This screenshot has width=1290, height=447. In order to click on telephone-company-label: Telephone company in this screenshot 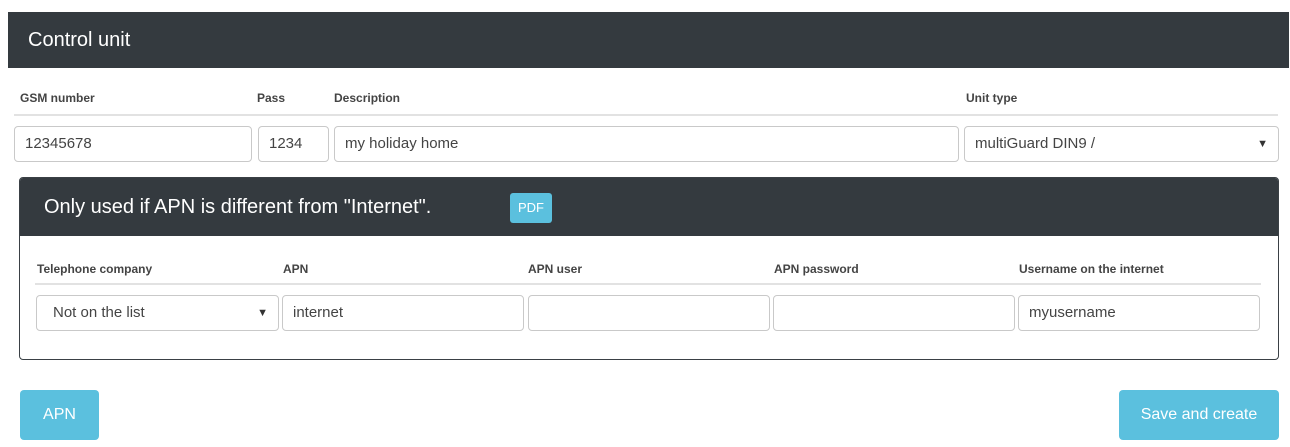, I will do `click(95, 269)`.